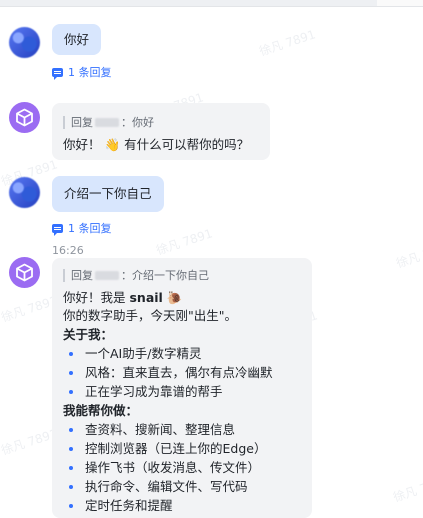  I want to click on greeting-text: 你好！我是, so click(96, 297).